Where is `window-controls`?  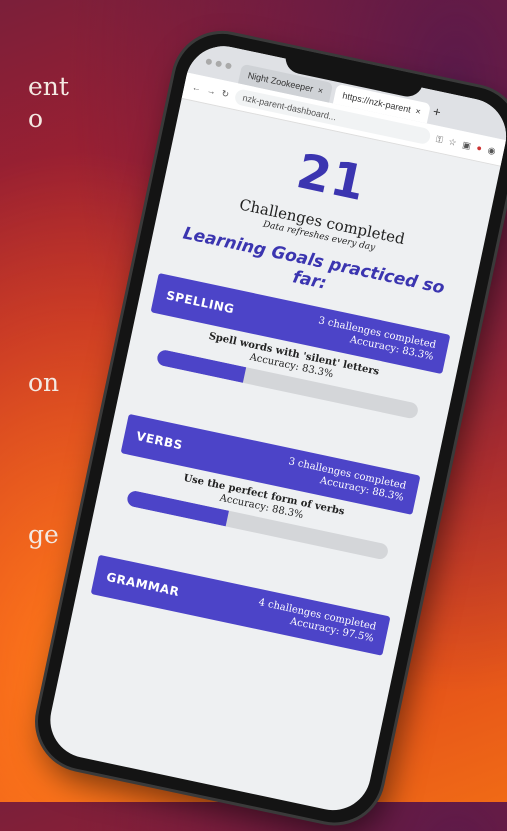
window-controls is located at coordinates (218, 64).